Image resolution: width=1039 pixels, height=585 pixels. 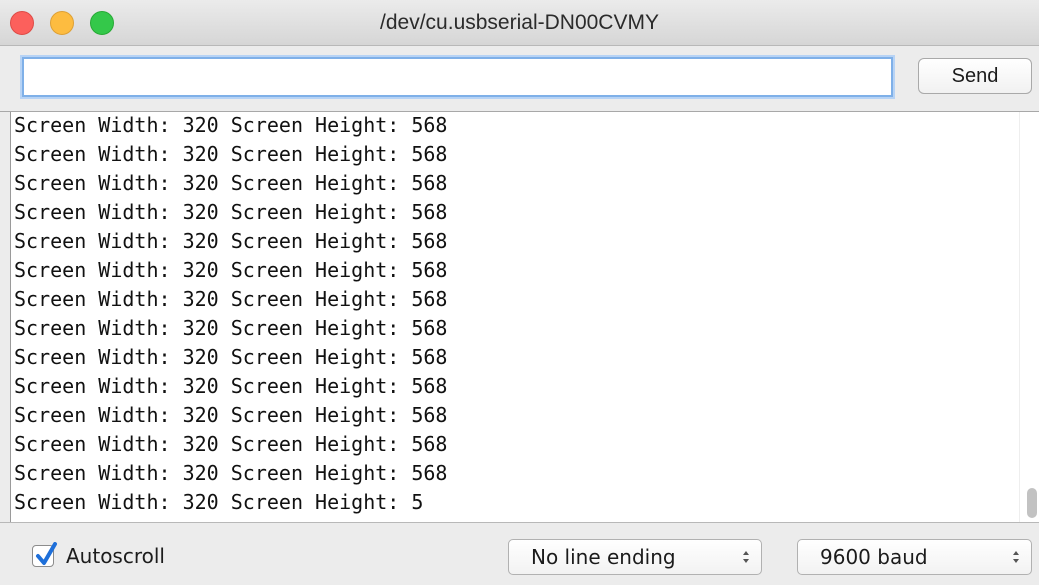 I want to click on autoscroll-toggle: Autoscroll, so click(x=98, y=555).